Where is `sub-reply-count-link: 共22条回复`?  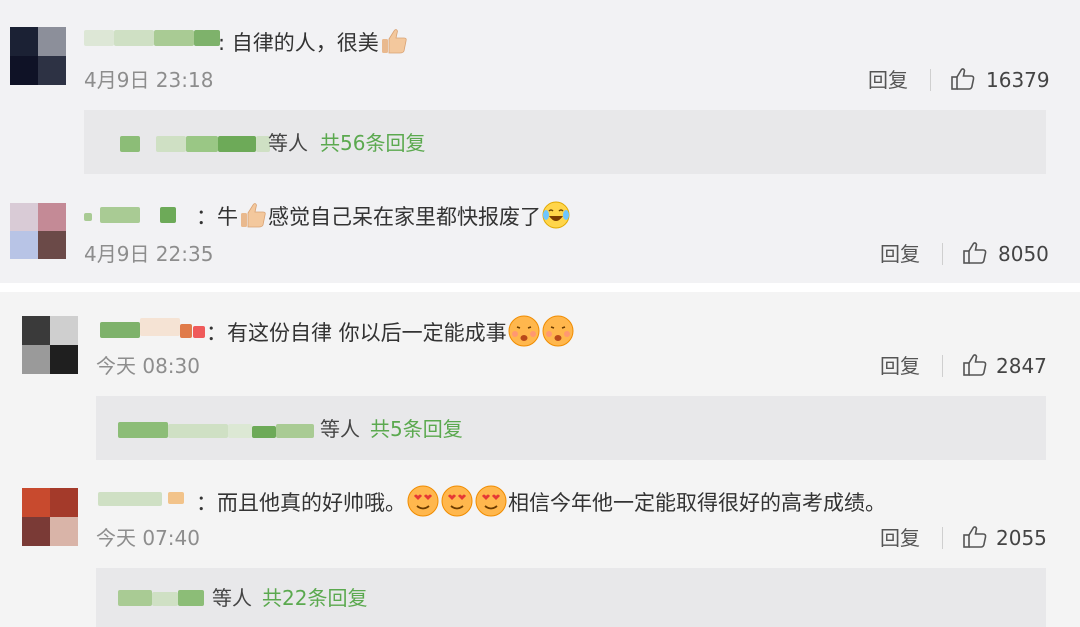 sub-reply-count-link: 共22条回复 is located at coordinates (314, 598).